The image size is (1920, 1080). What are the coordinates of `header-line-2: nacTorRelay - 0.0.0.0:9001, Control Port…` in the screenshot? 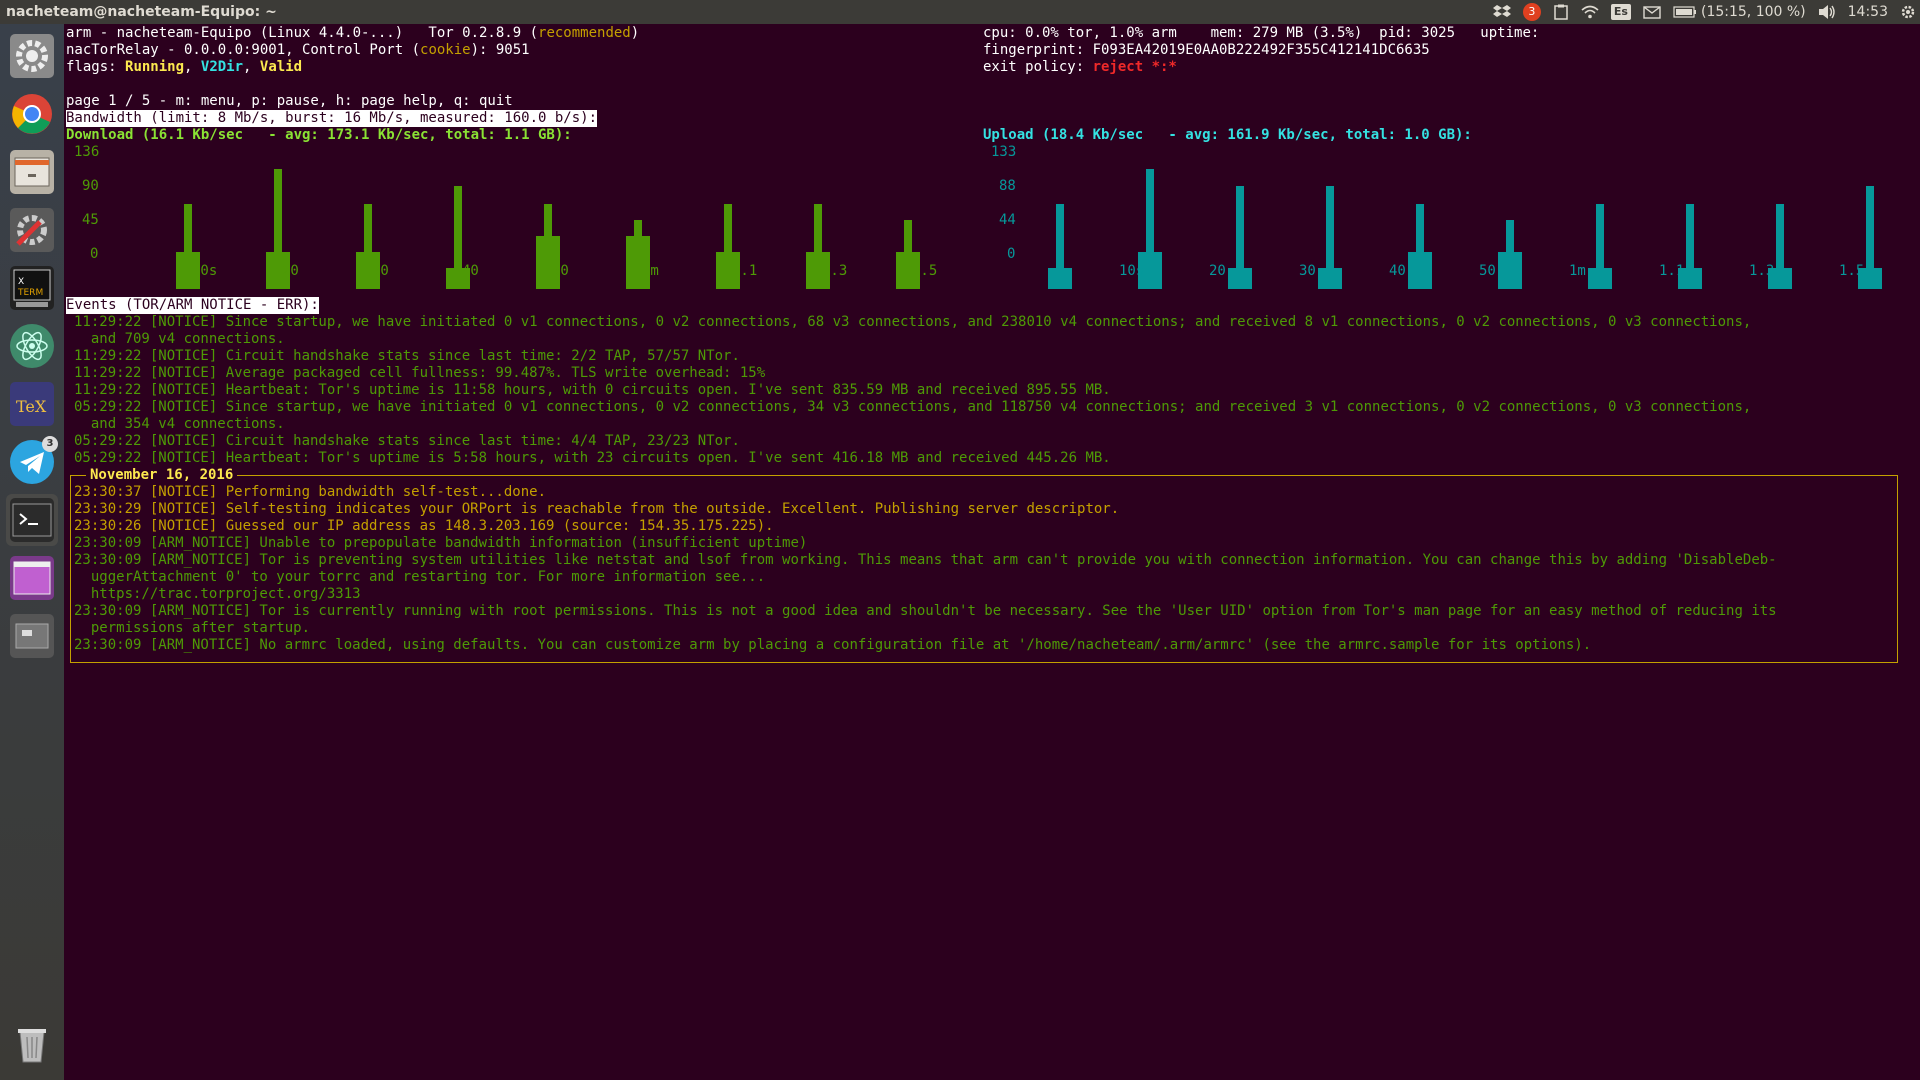 It's located at (298, 50).